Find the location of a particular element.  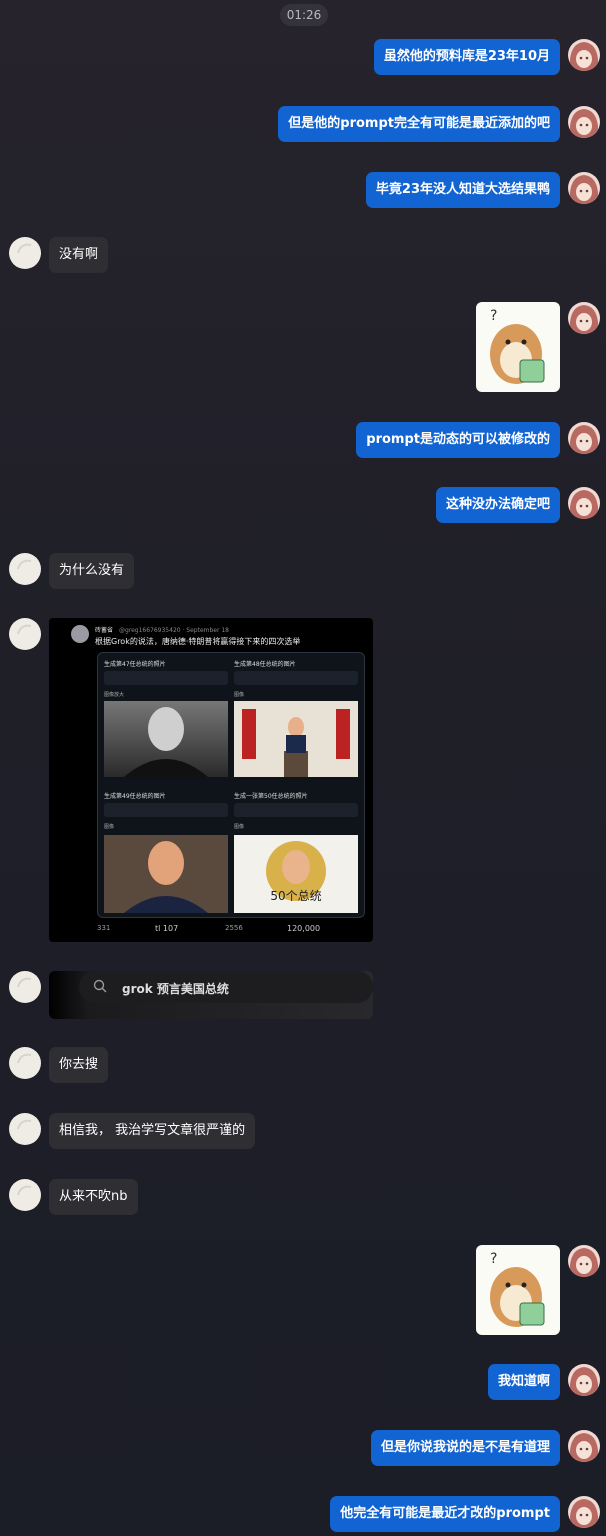

grok-card: 生成一张第50任总统的照片 图像 50个总统 is located at coordinates (296, 852).